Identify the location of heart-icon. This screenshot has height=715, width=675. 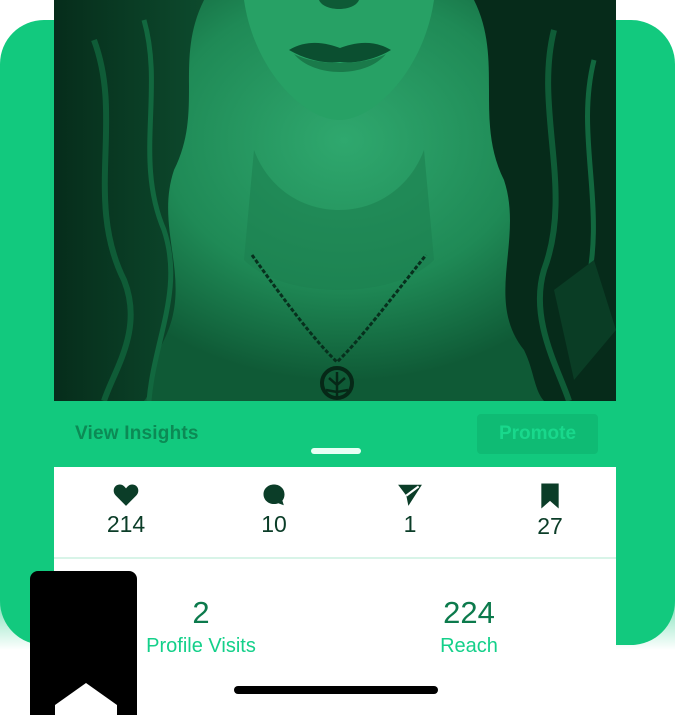
(126, 495).